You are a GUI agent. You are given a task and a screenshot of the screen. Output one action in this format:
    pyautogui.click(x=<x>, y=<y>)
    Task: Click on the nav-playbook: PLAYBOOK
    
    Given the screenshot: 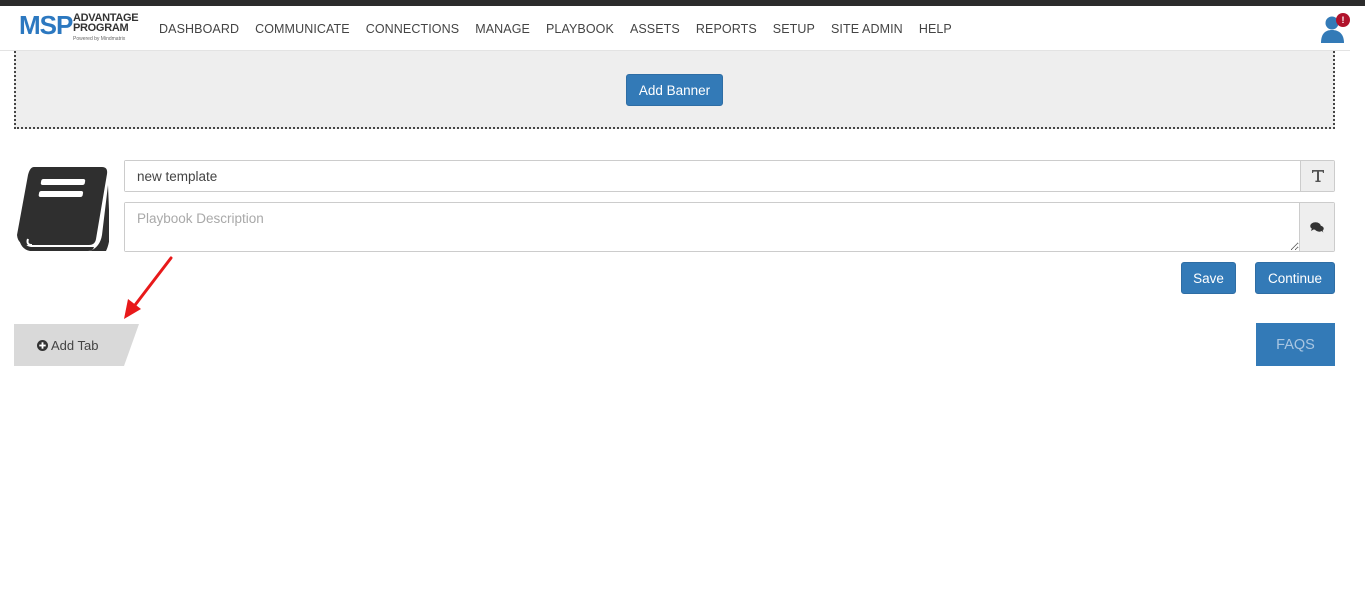 What is the action you would take?
    pyautogui.click(x=580, y=29)
    